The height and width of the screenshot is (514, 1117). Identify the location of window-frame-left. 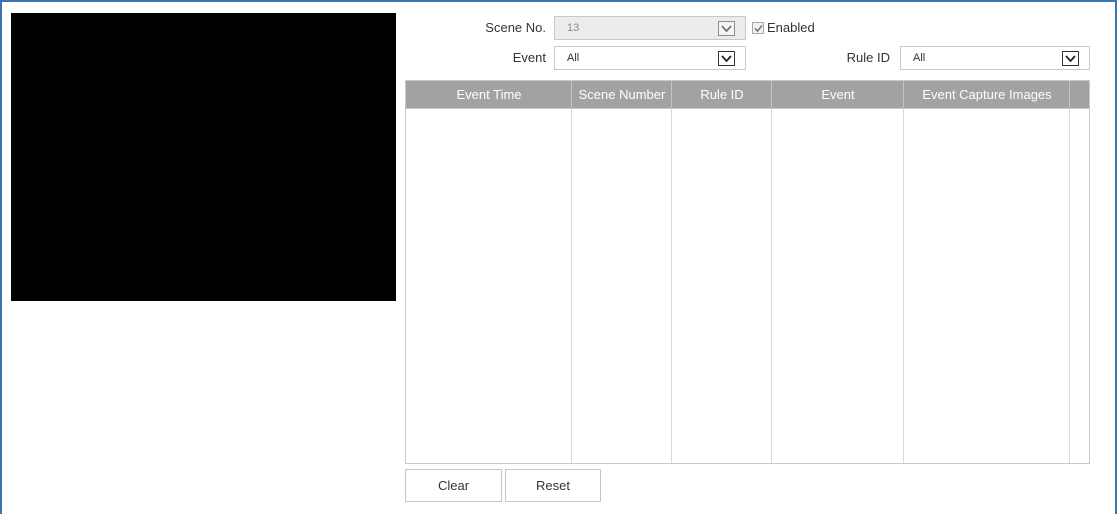
(1, 257).